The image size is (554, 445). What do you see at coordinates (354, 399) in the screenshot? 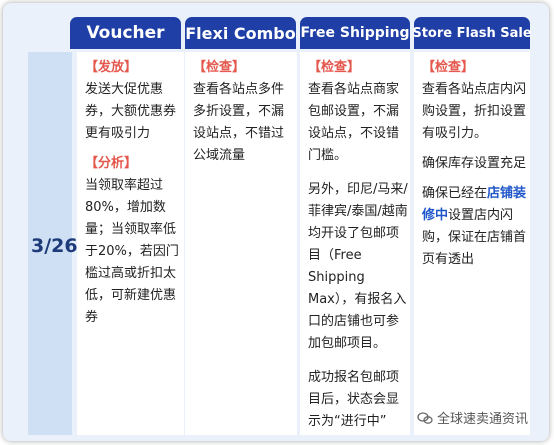
I see `free-shipping-status-text: 成功报名包邮项目后，状态会显示为“进行中”` at bounding box center [354, 399].